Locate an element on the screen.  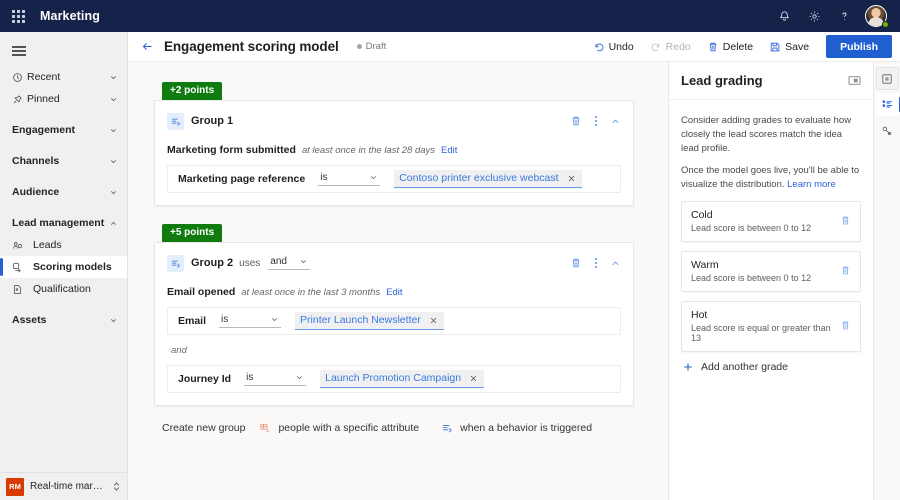
condition-label: Marketing page reference is located at coordinates (242, 179).